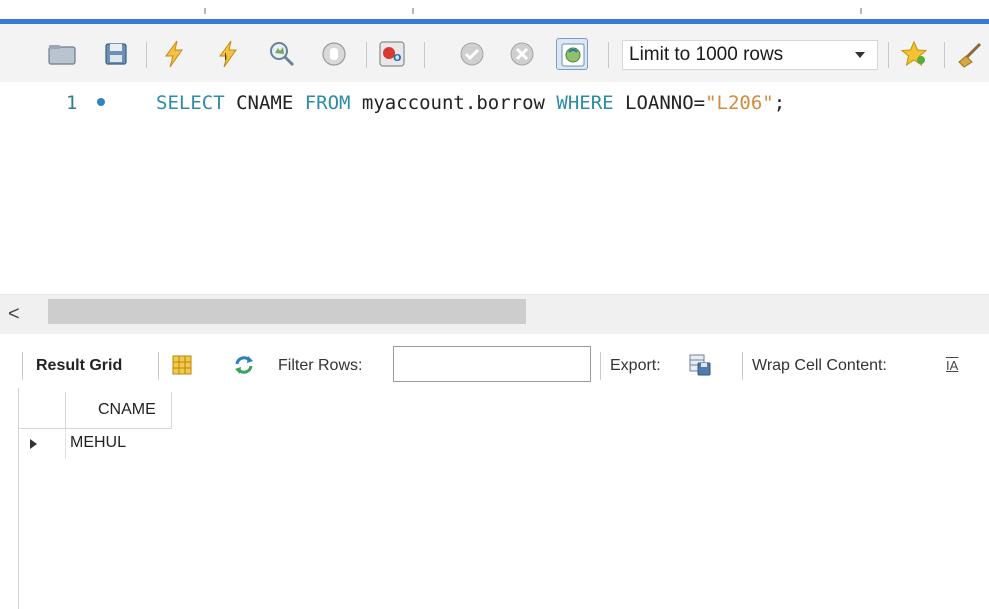  Describe the element at coordinates (522, 54) in the screenshot. I see `rollback-icon` at that location.